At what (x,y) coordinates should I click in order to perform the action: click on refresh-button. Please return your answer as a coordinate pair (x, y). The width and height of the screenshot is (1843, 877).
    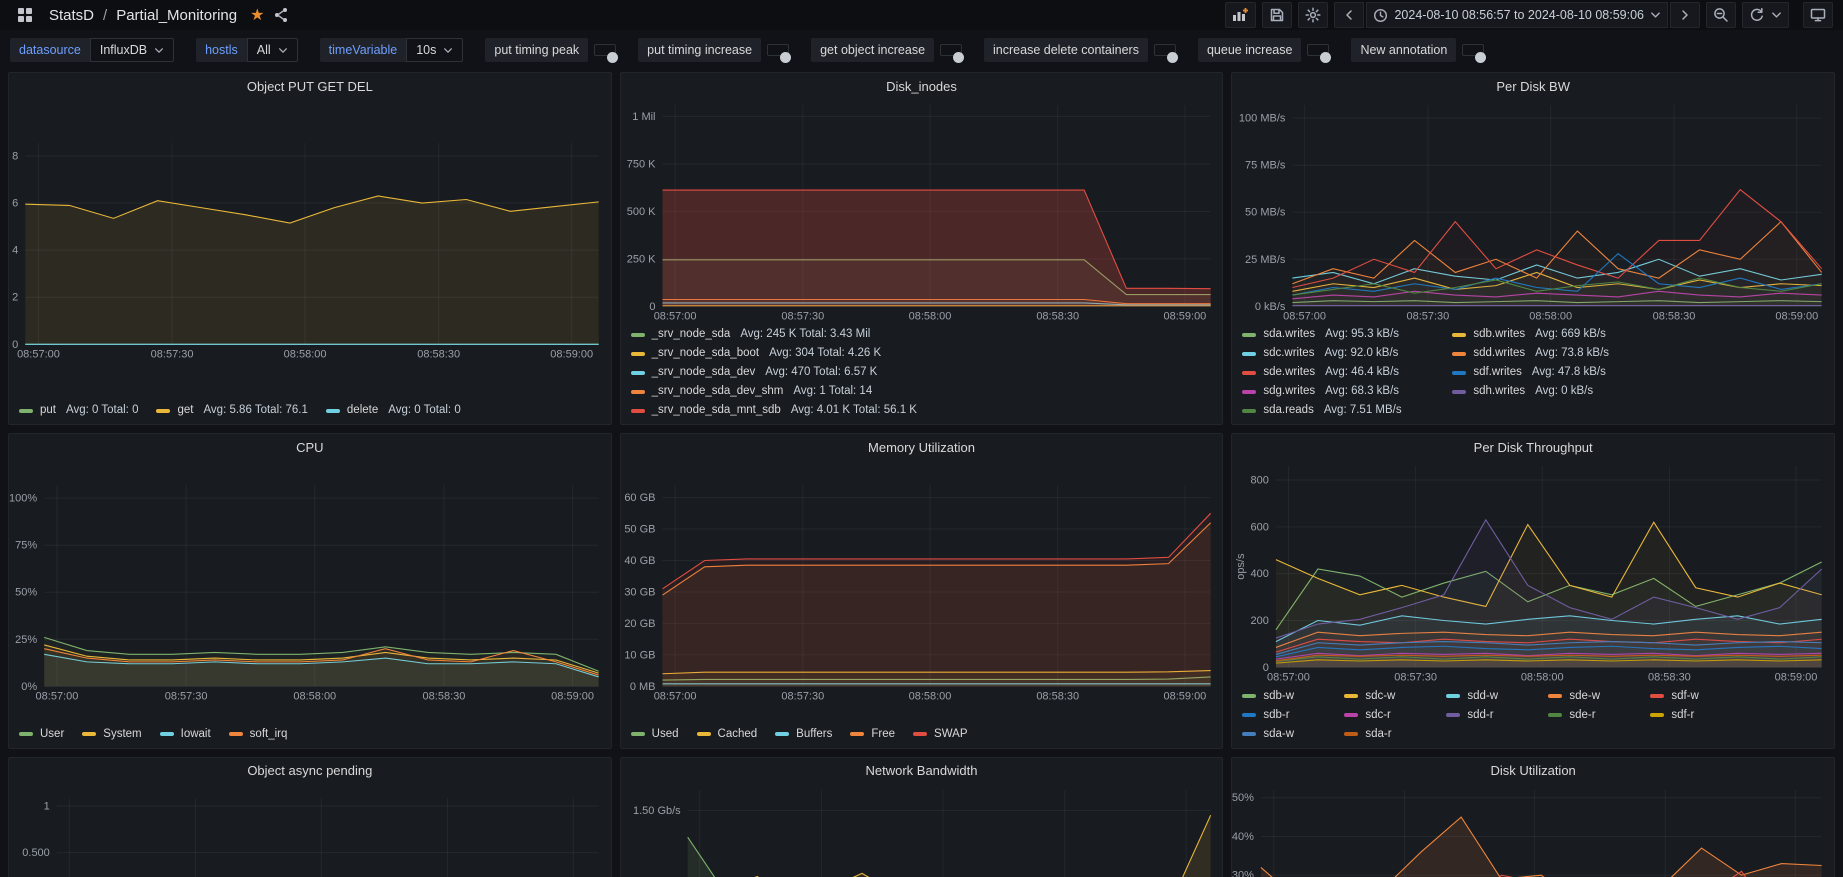
    Looking at the image, I should click on (1765, 15).